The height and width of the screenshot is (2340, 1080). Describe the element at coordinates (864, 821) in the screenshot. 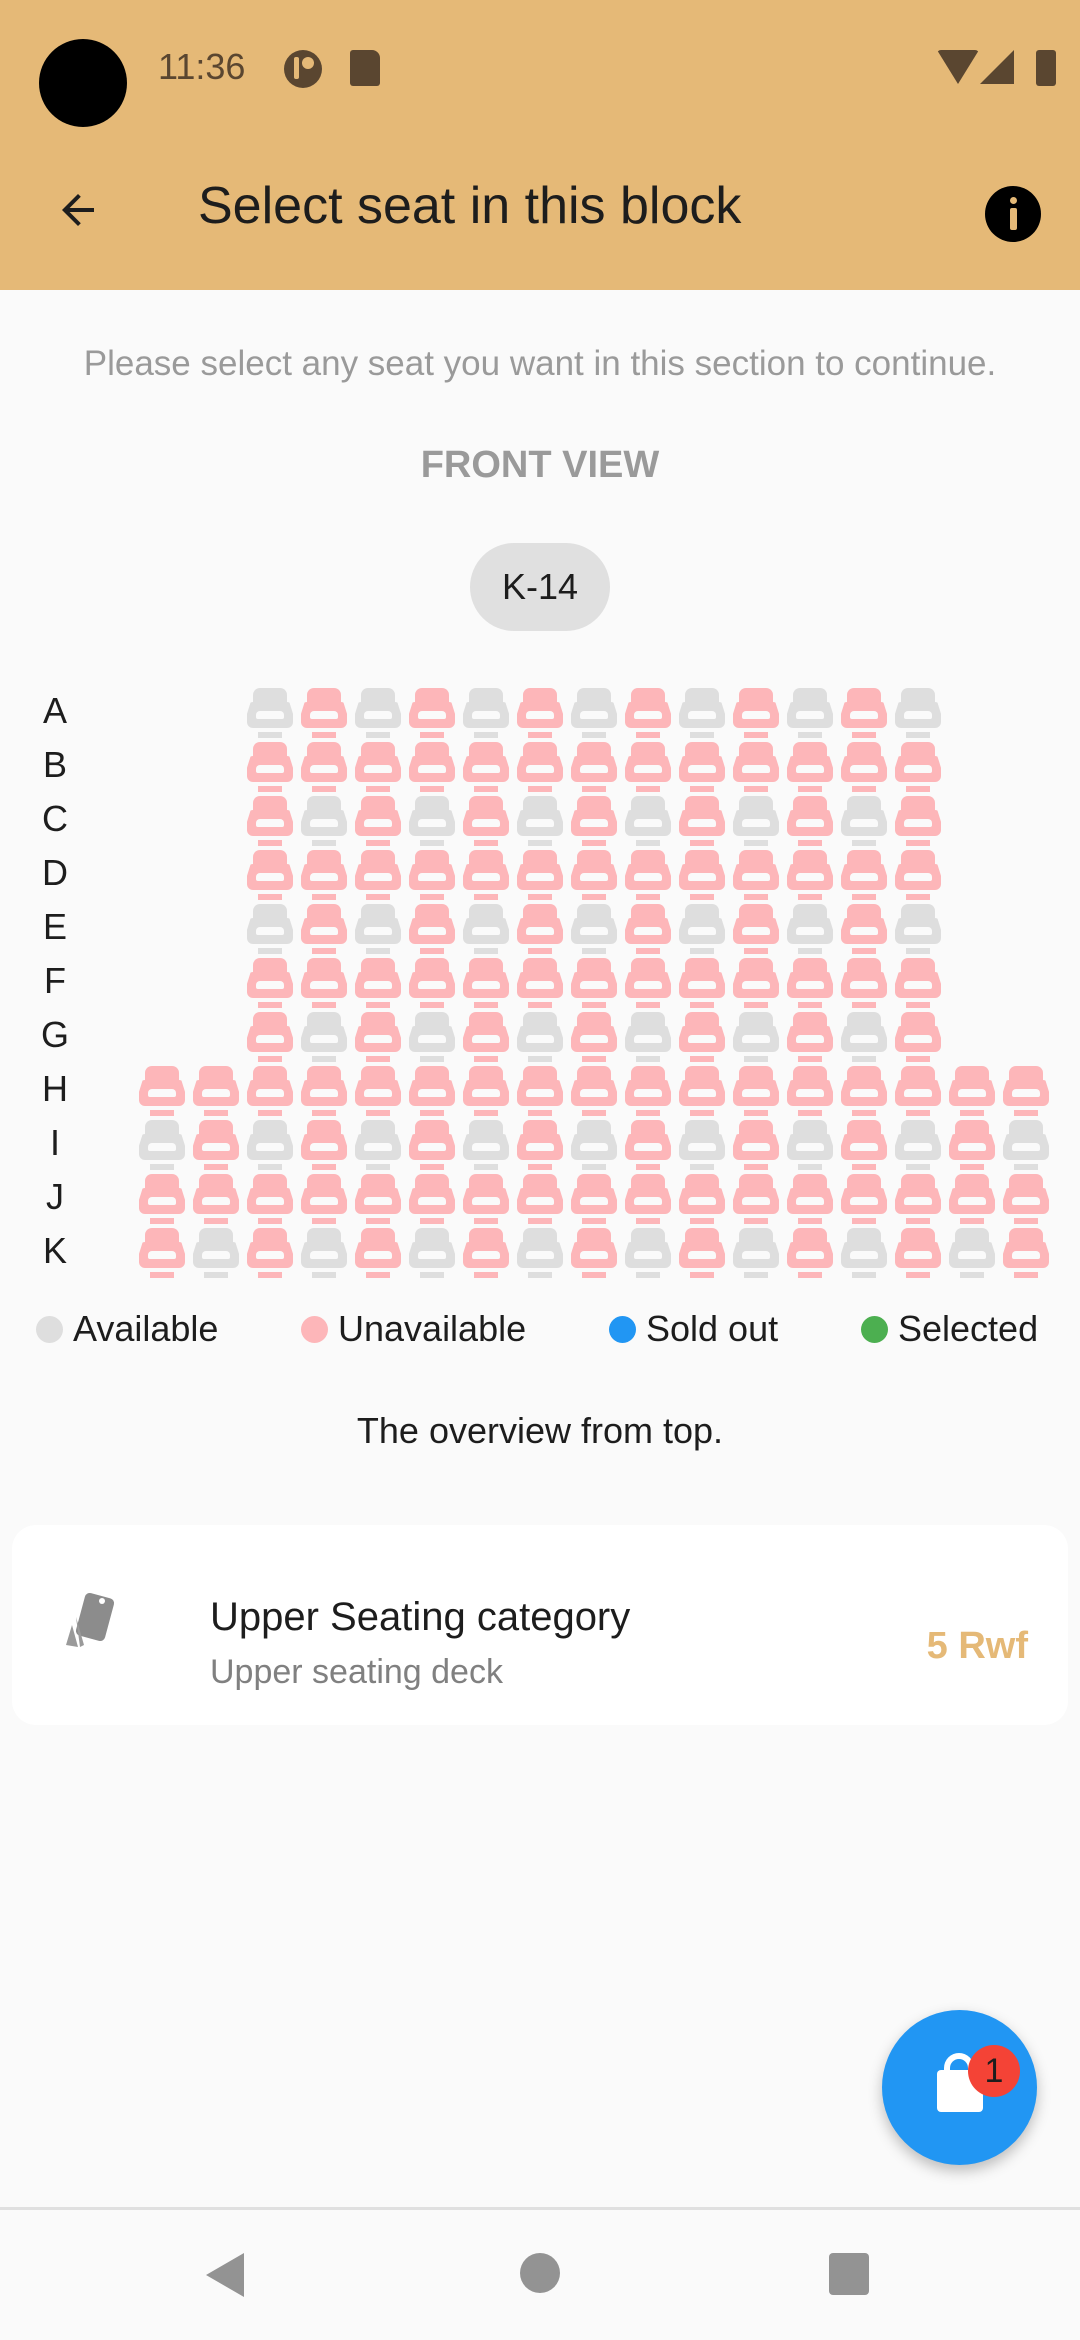

I see `seat-C-14-available` at that location.